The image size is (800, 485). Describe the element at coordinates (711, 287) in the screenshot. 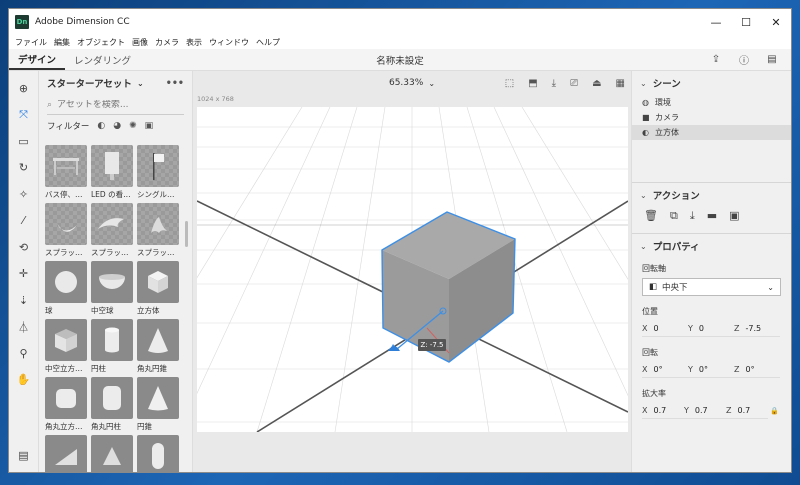

I see `pivot-dropdown: ◧ 中央下 ⌄` at that location.